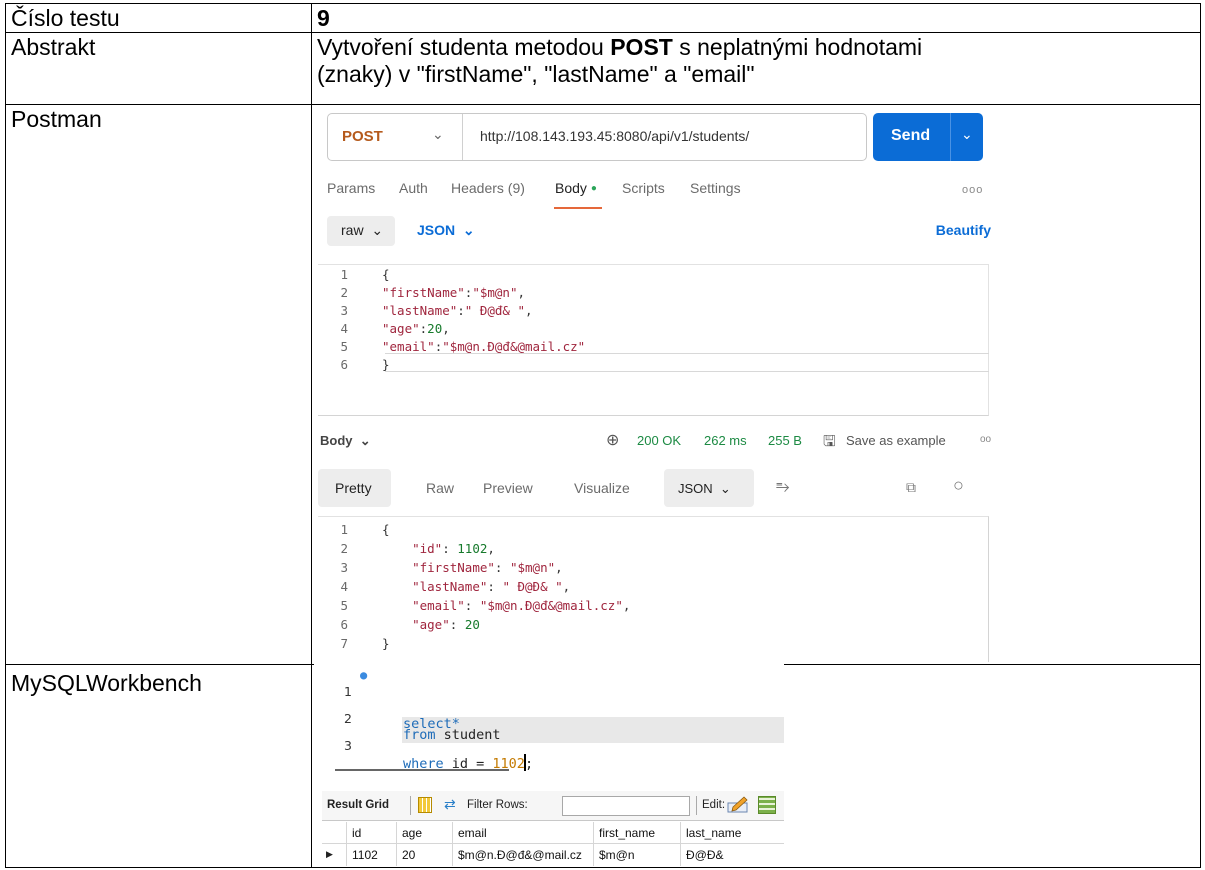 This screenshot has width=1205, height=870. I want to click on body-mode-select: raw ⌄, so click(361, 231).